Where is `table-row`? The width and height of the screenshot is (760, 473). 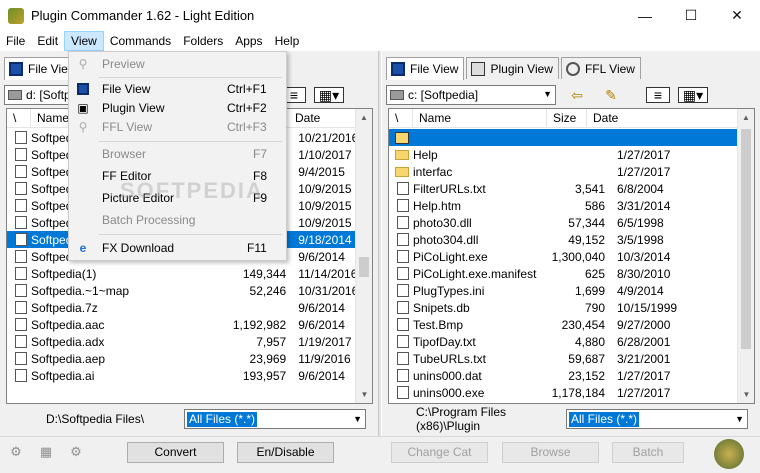
table-row is located at coordinates (571, 137).